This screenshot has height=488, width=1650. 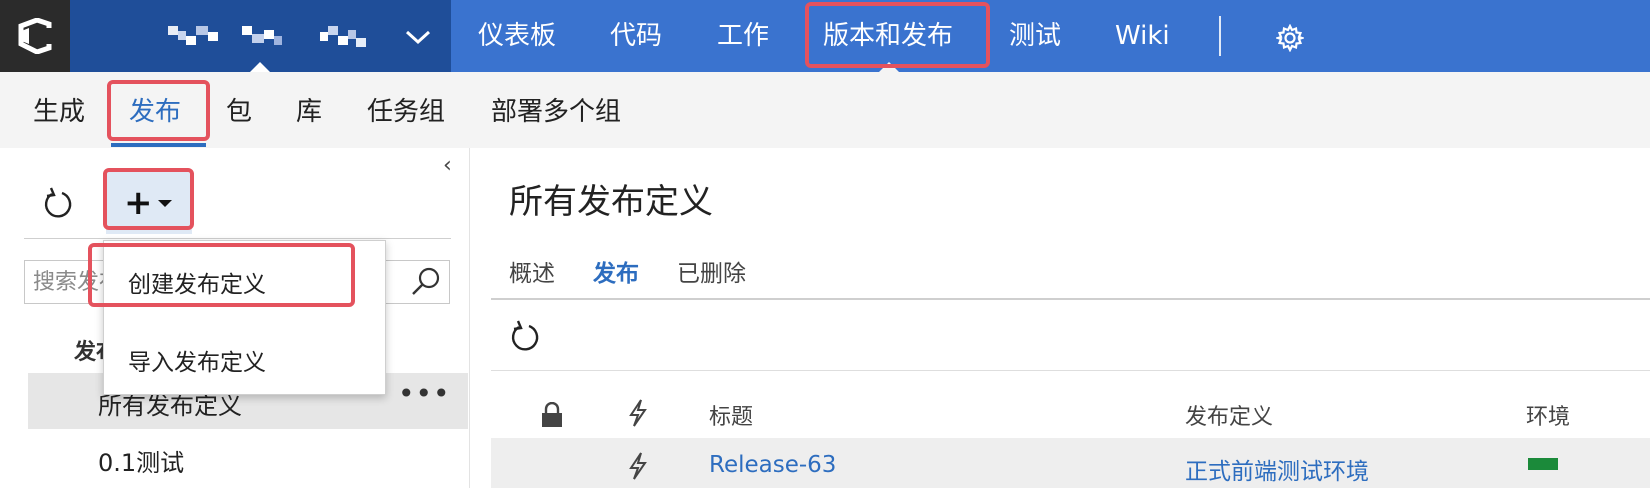 What do you see at coordinates (889, 67) in the screenshot?
I see `active-nav-notch` at bounding box center [889, 67].